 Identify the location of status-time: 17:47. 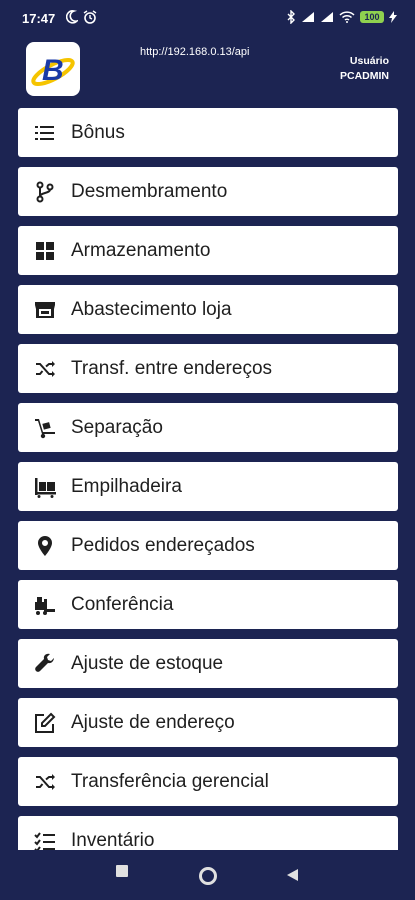
(39, 18).